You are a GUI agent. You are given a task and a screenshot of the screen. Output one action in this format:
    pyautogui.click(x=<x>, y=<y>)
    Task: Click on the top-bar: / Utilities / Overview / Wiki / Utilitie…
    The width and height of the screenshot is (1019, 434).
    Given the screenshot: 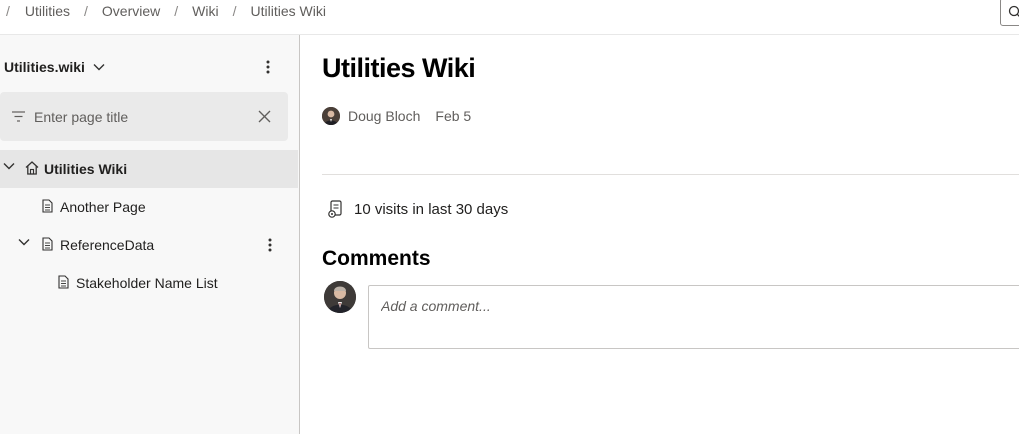 What is the action you would take?
    pyautogui.click(x=509, y=17)
    